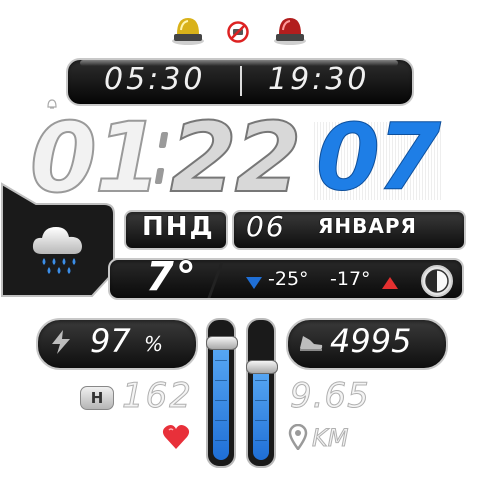 The width and height of the screenshot is (480, 480). I want to click on date-month: ЯНВАРЯ, so click(367, 226).